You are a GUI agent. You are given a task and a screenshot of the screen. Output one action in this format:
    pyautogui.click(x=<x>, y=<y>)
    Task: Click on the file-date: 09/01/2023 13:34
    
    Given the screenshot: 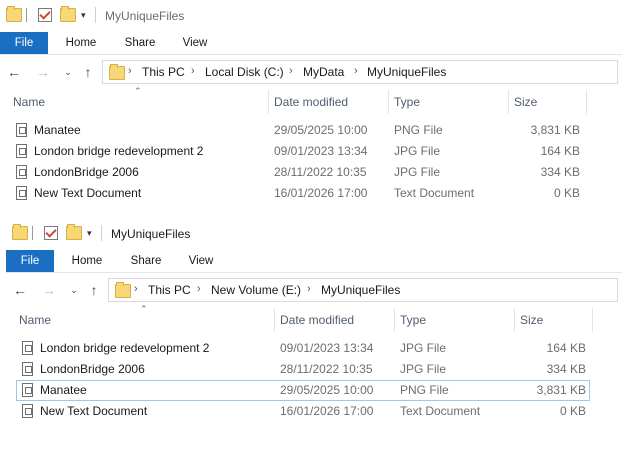 What is the action you would take?
    pyautogui.click(x=327, y=348)
    